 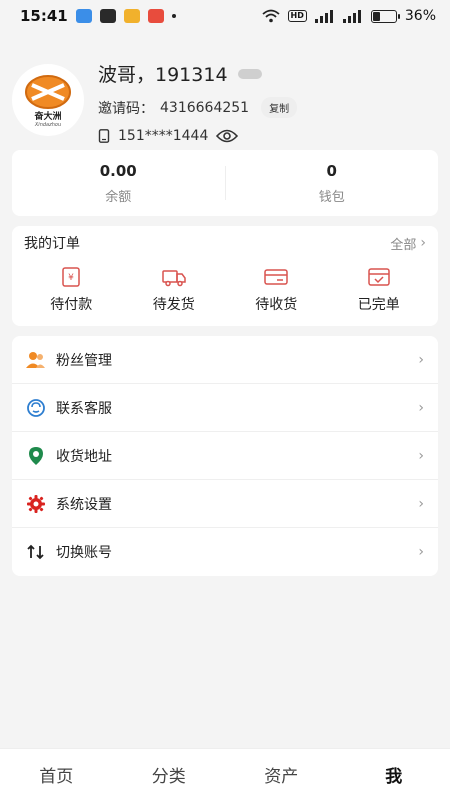 What do you see at coordinates (163, 75) in the screenshot?
I see `user-name: 波哥，191314` at bounding box center [163, 75].